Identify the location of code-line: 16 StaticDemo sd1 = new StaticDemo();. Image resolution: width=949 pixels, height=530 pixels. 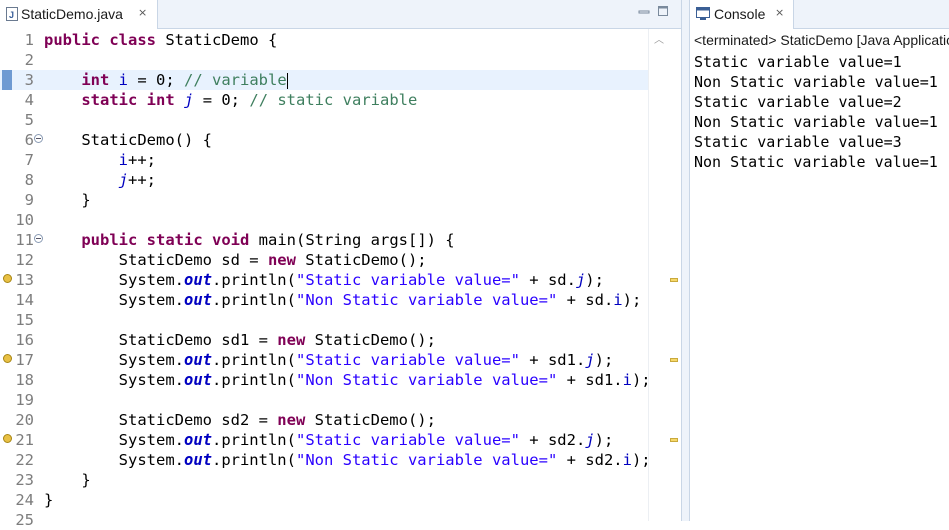
(324, 340).